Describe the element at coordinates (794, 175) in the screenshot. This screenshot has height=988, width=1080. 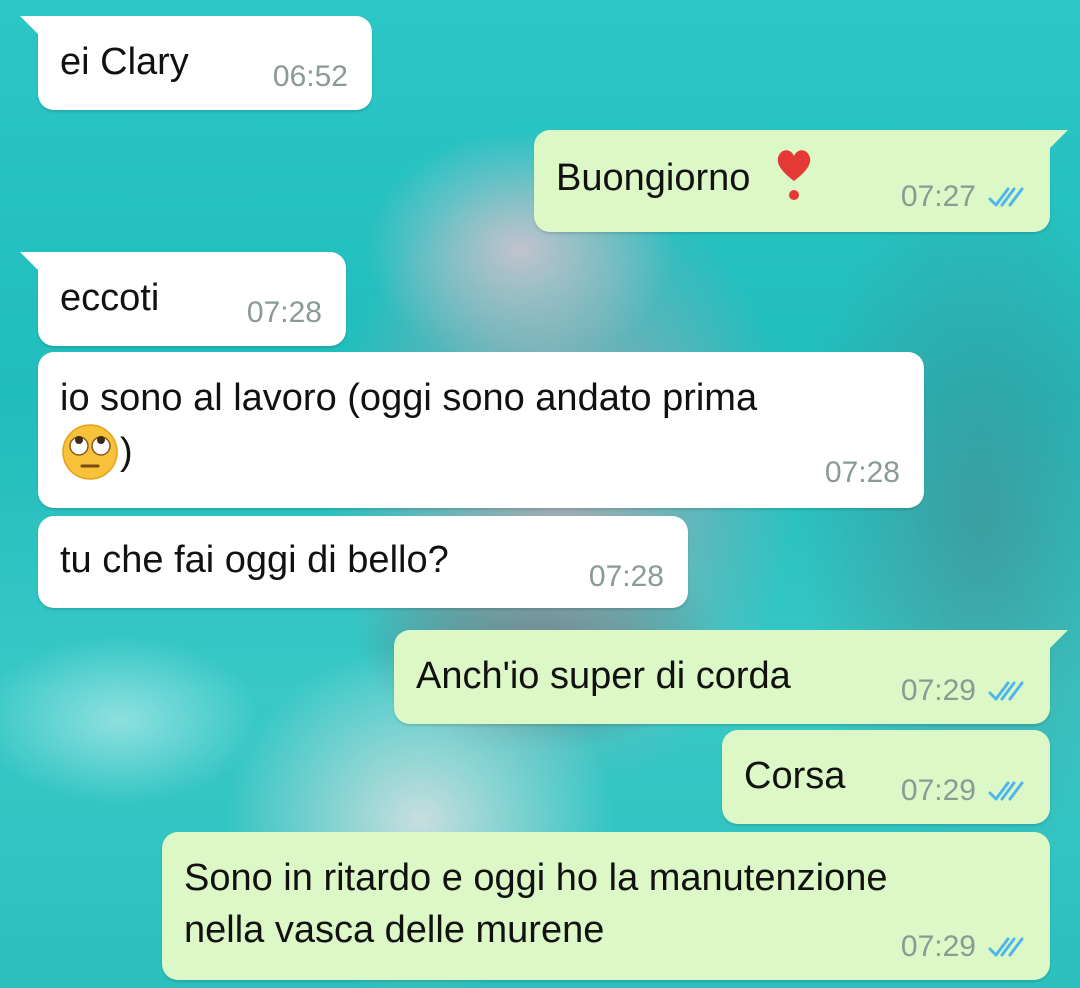
I see `red-heart-exclamation-icon` at that location.